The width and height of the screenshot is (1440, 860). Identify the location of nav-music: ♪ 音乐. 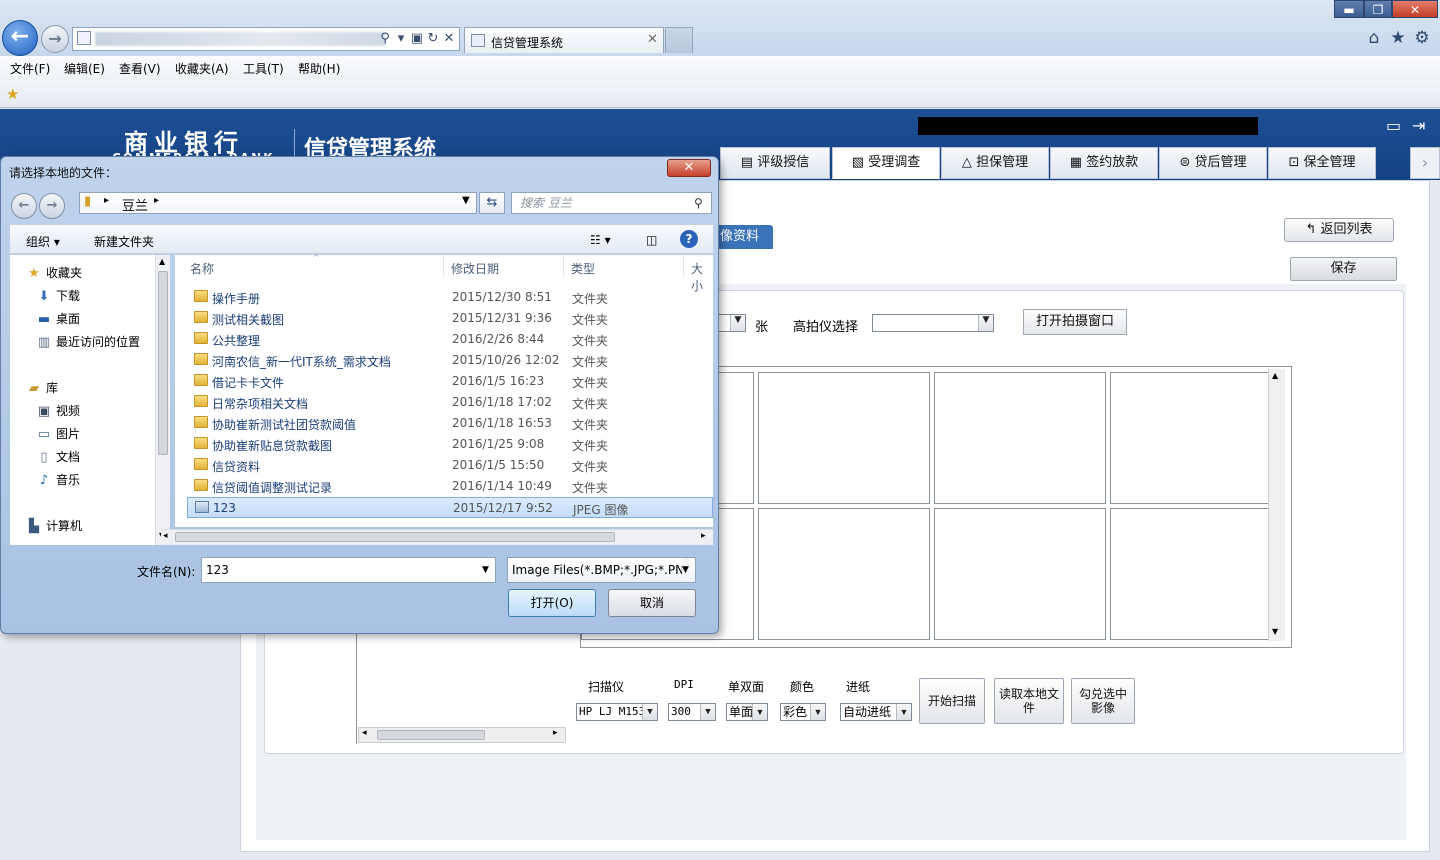
(58, 480).